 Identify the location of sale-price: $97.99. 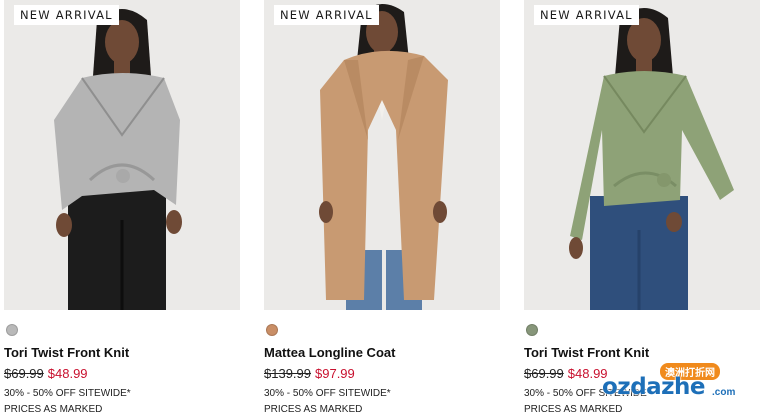
(335, 373).